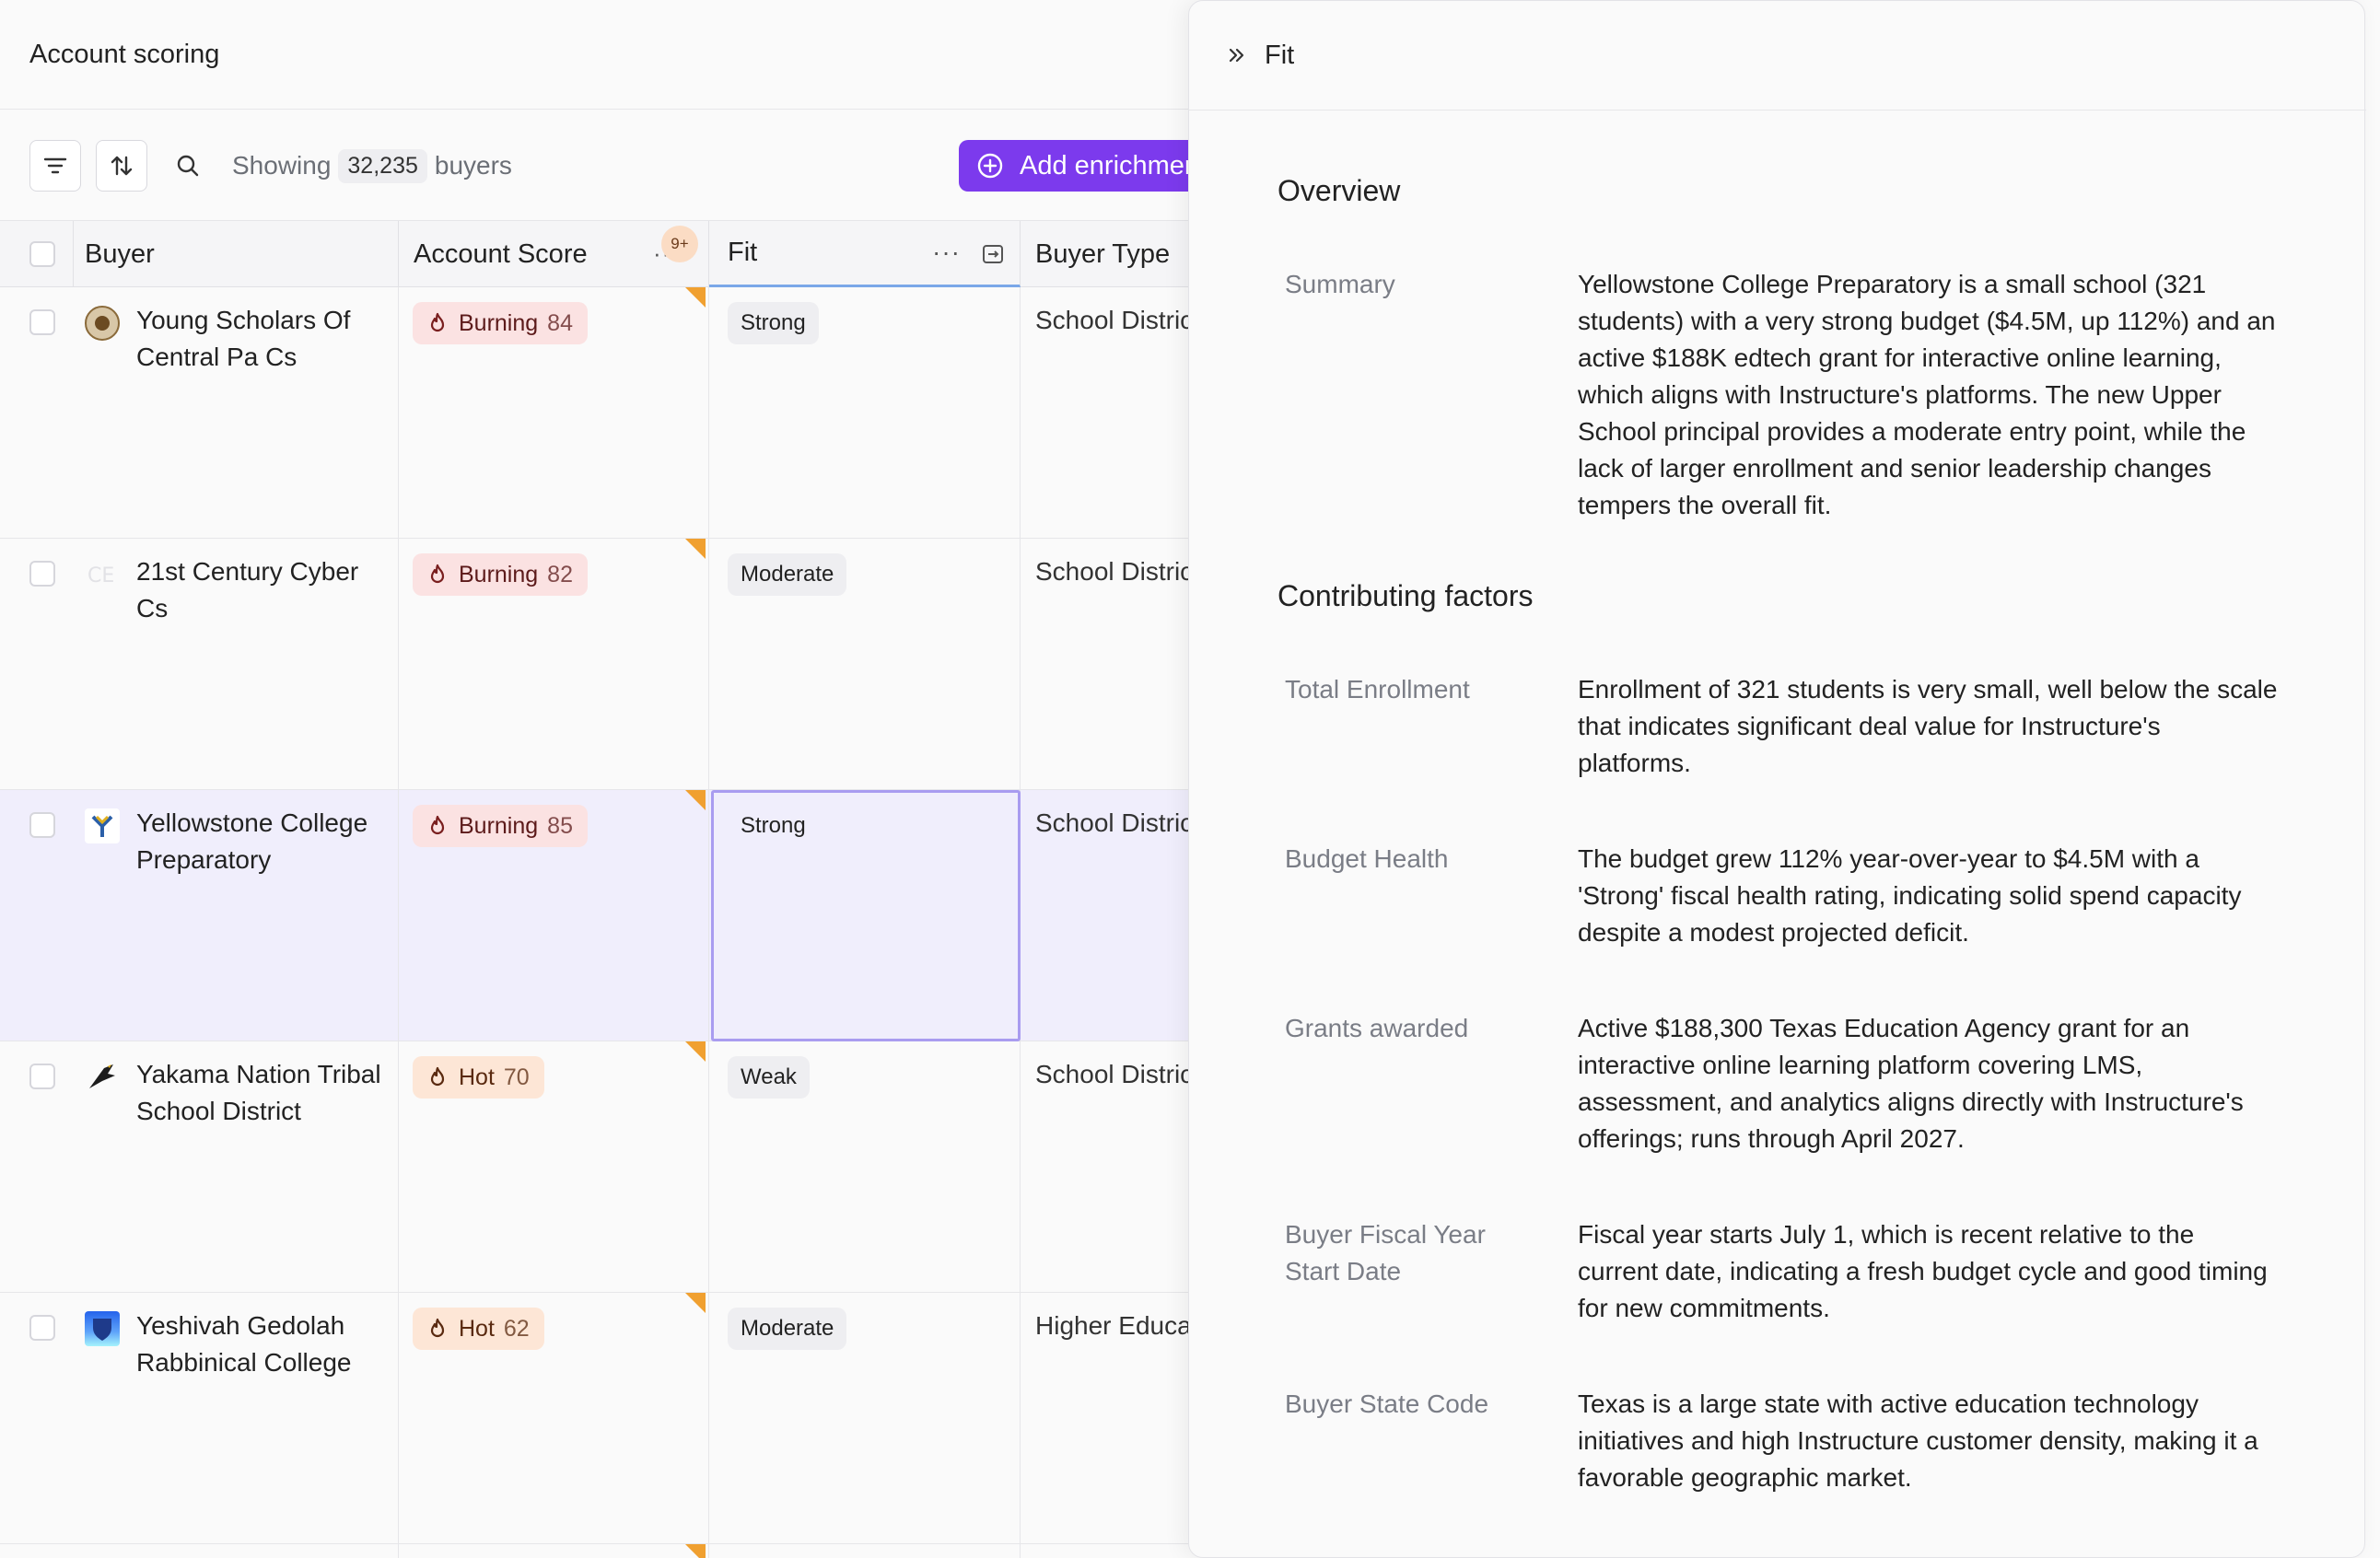 The height and width of the screenshot is (1558, 2380). What do you see at coordinates (769, 1077) in the screenshot?
I see `fit-pill: Weak` at bounding box center [769, 1077].